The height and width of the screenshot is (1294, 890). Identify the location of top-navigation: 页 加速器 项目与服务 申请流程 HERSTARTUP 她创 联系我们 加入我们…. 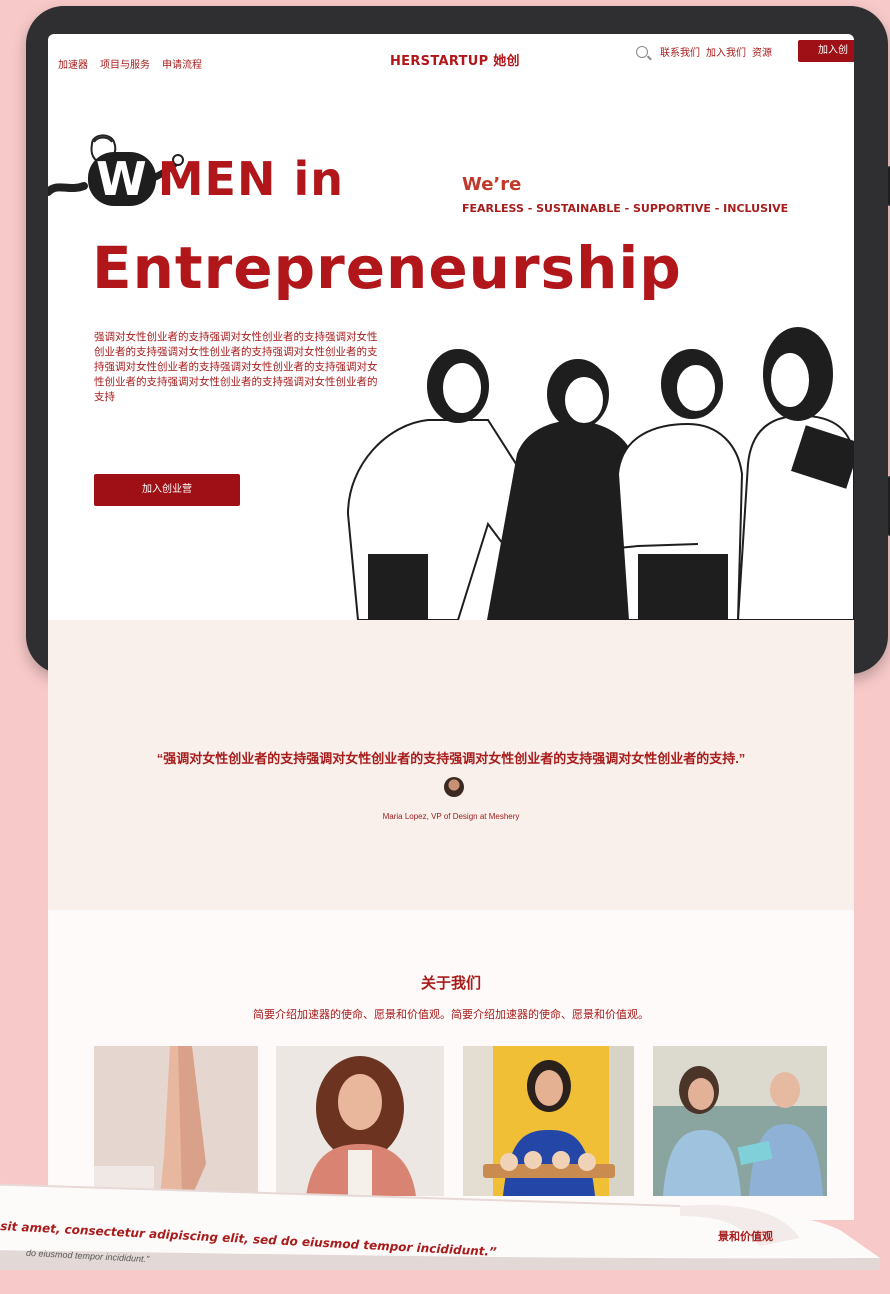
(451, 54).